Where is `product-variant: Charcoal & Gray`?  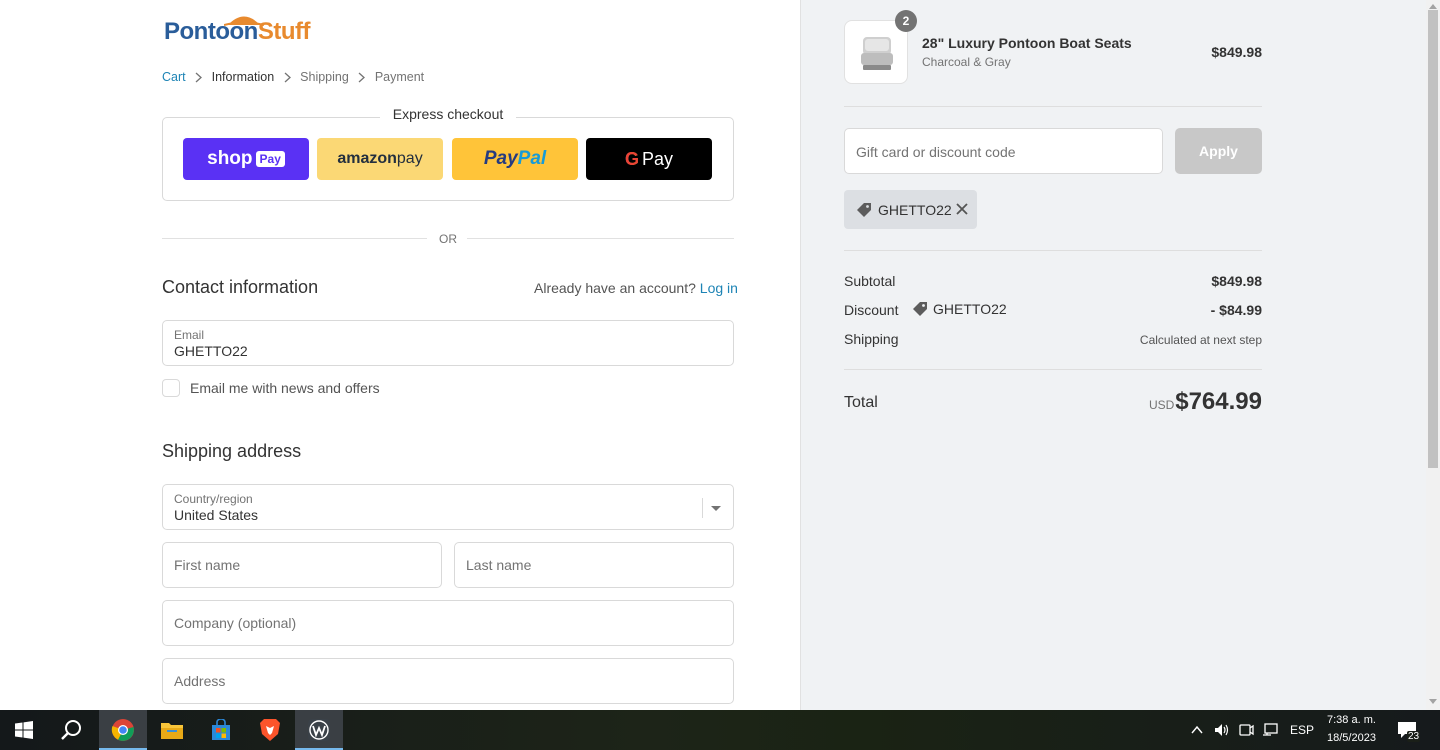
product-variant: Charcoal & Gray is located at coordinates (966, 62).